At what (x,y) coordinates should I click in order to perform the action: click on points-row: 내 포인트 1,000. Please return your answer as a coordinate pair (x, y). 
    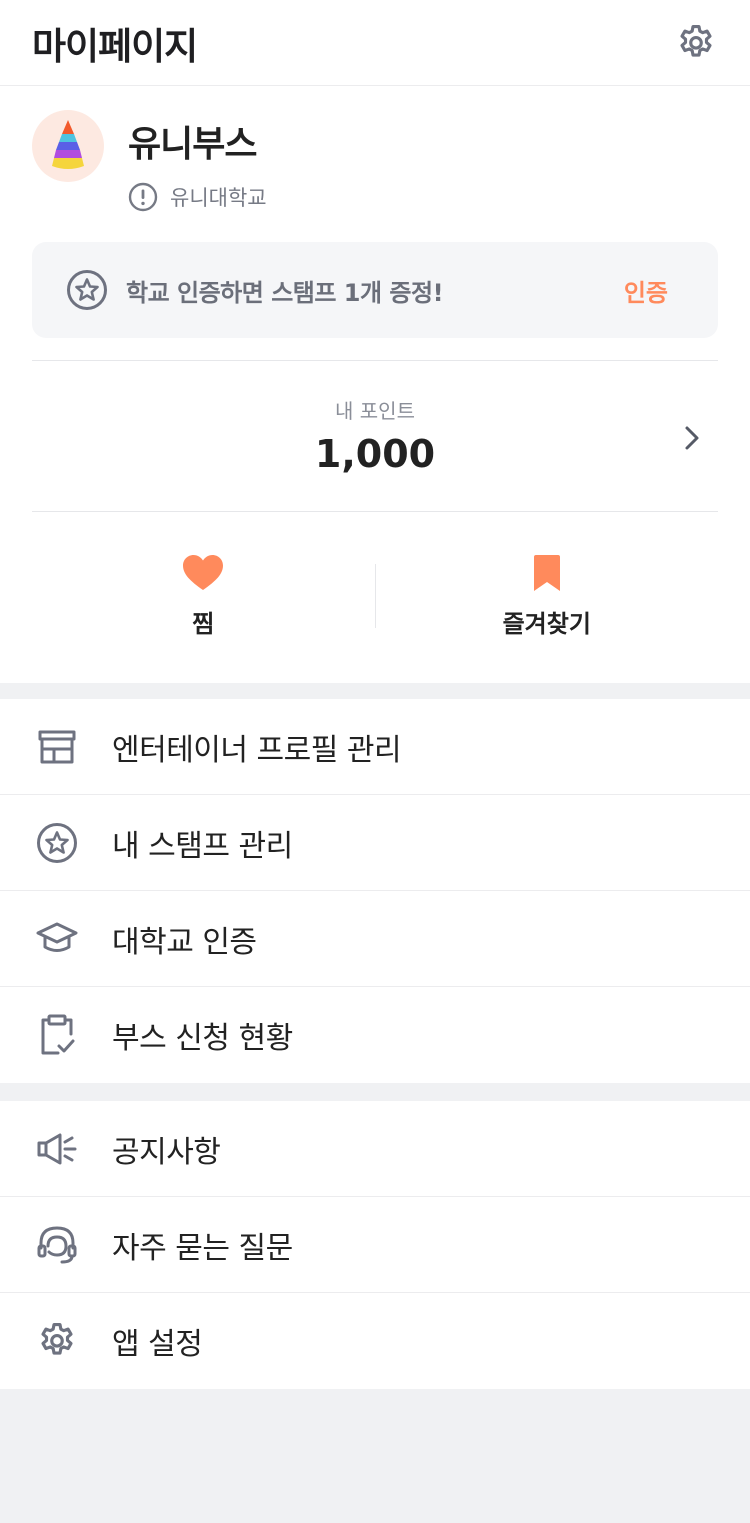
    Looking at the image, I should click on (375, 436).